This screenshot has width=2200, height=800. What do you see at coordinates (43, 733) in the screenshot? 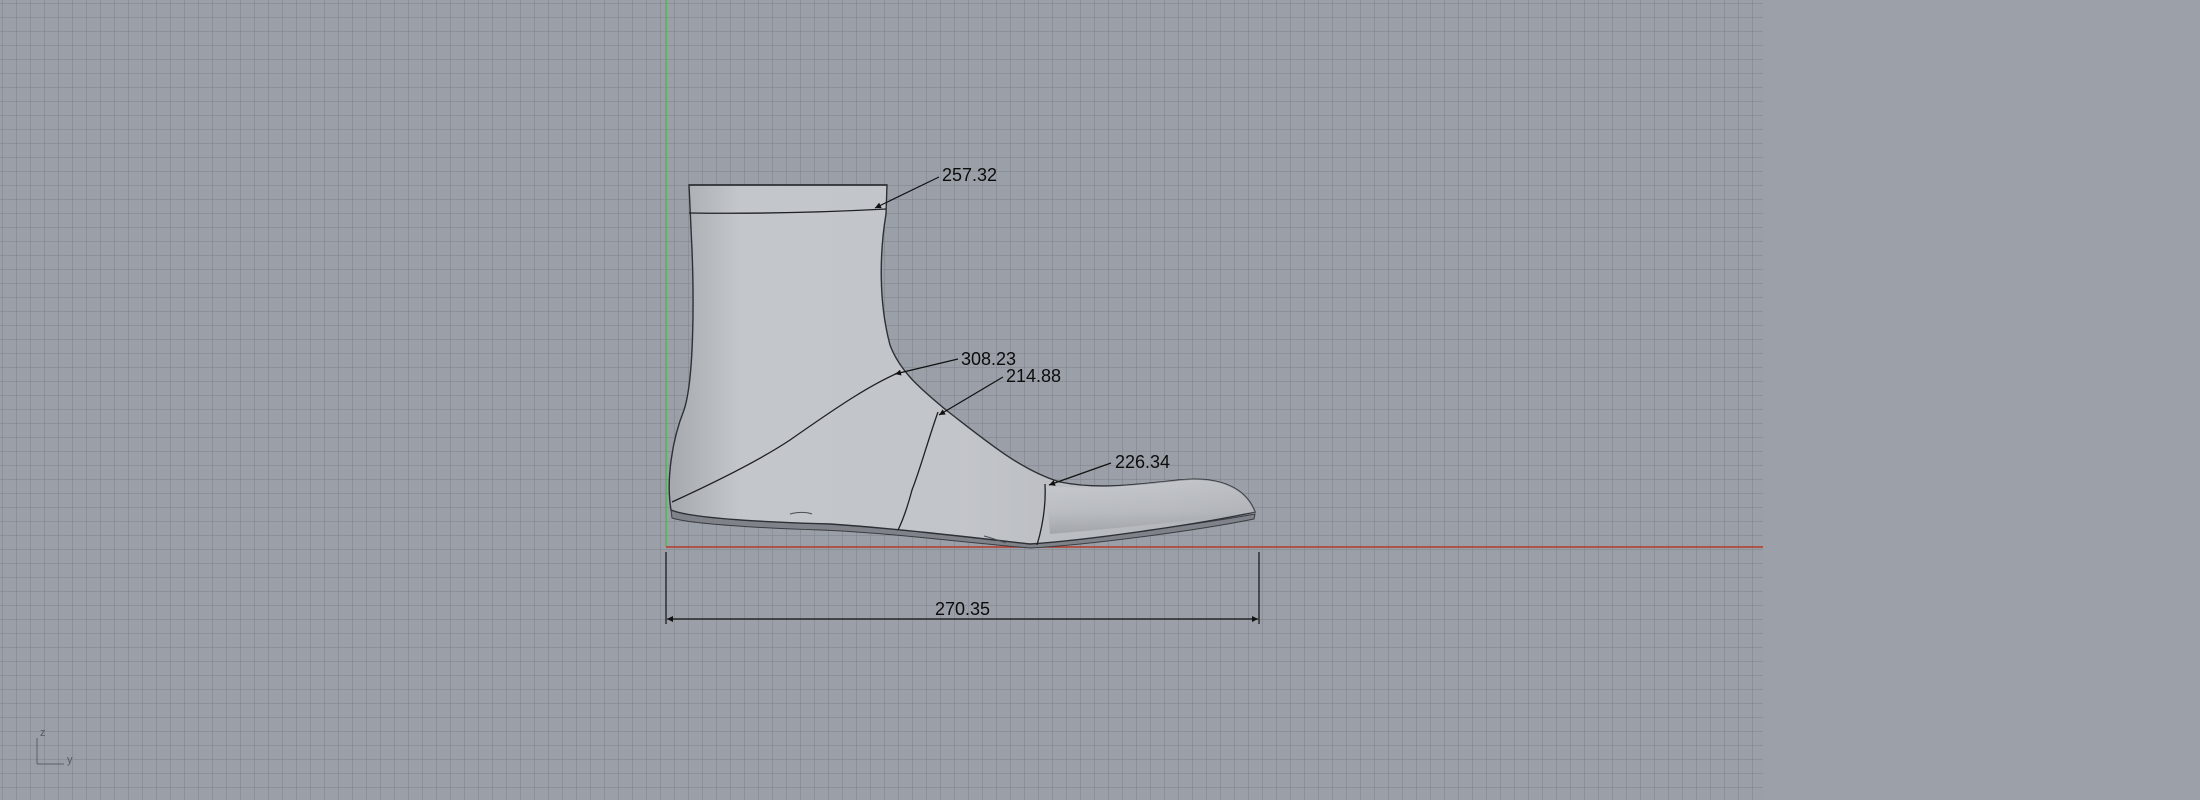
I see `axis-widget-z-label: z` at bounding box center [43, 733].